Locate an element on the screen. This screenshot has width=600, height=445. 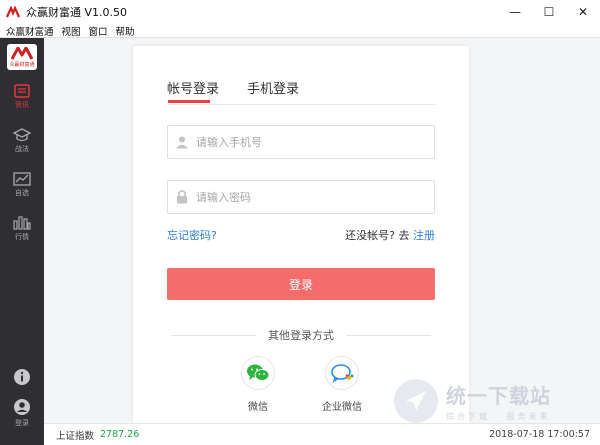
bar-chart-icon is located at coordinates (22, 223).